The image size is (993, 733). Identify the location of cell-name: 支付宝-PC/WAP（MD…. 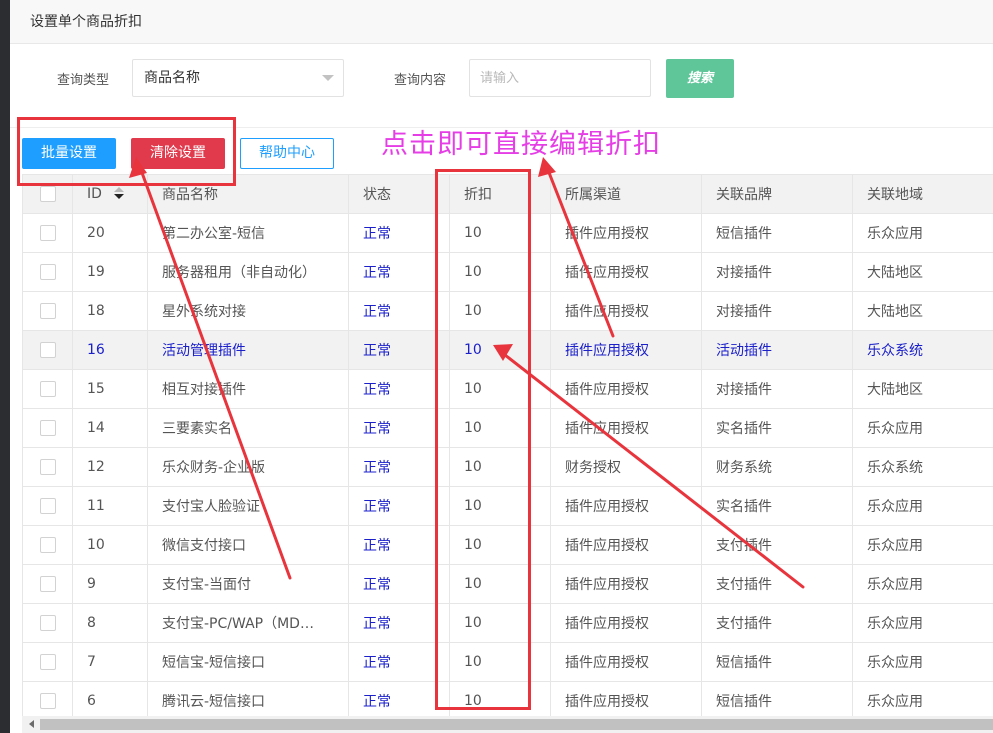
(248, 623).